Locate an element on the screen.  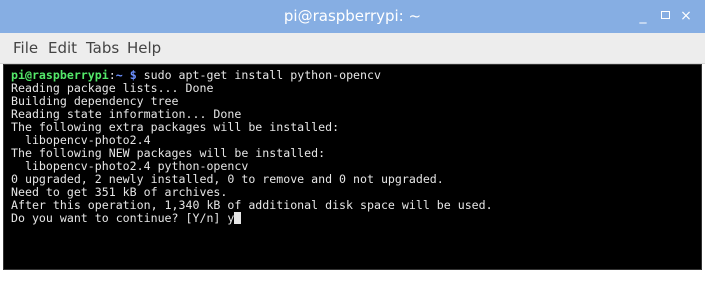
text-cursor is located at coordinates (238, 218).